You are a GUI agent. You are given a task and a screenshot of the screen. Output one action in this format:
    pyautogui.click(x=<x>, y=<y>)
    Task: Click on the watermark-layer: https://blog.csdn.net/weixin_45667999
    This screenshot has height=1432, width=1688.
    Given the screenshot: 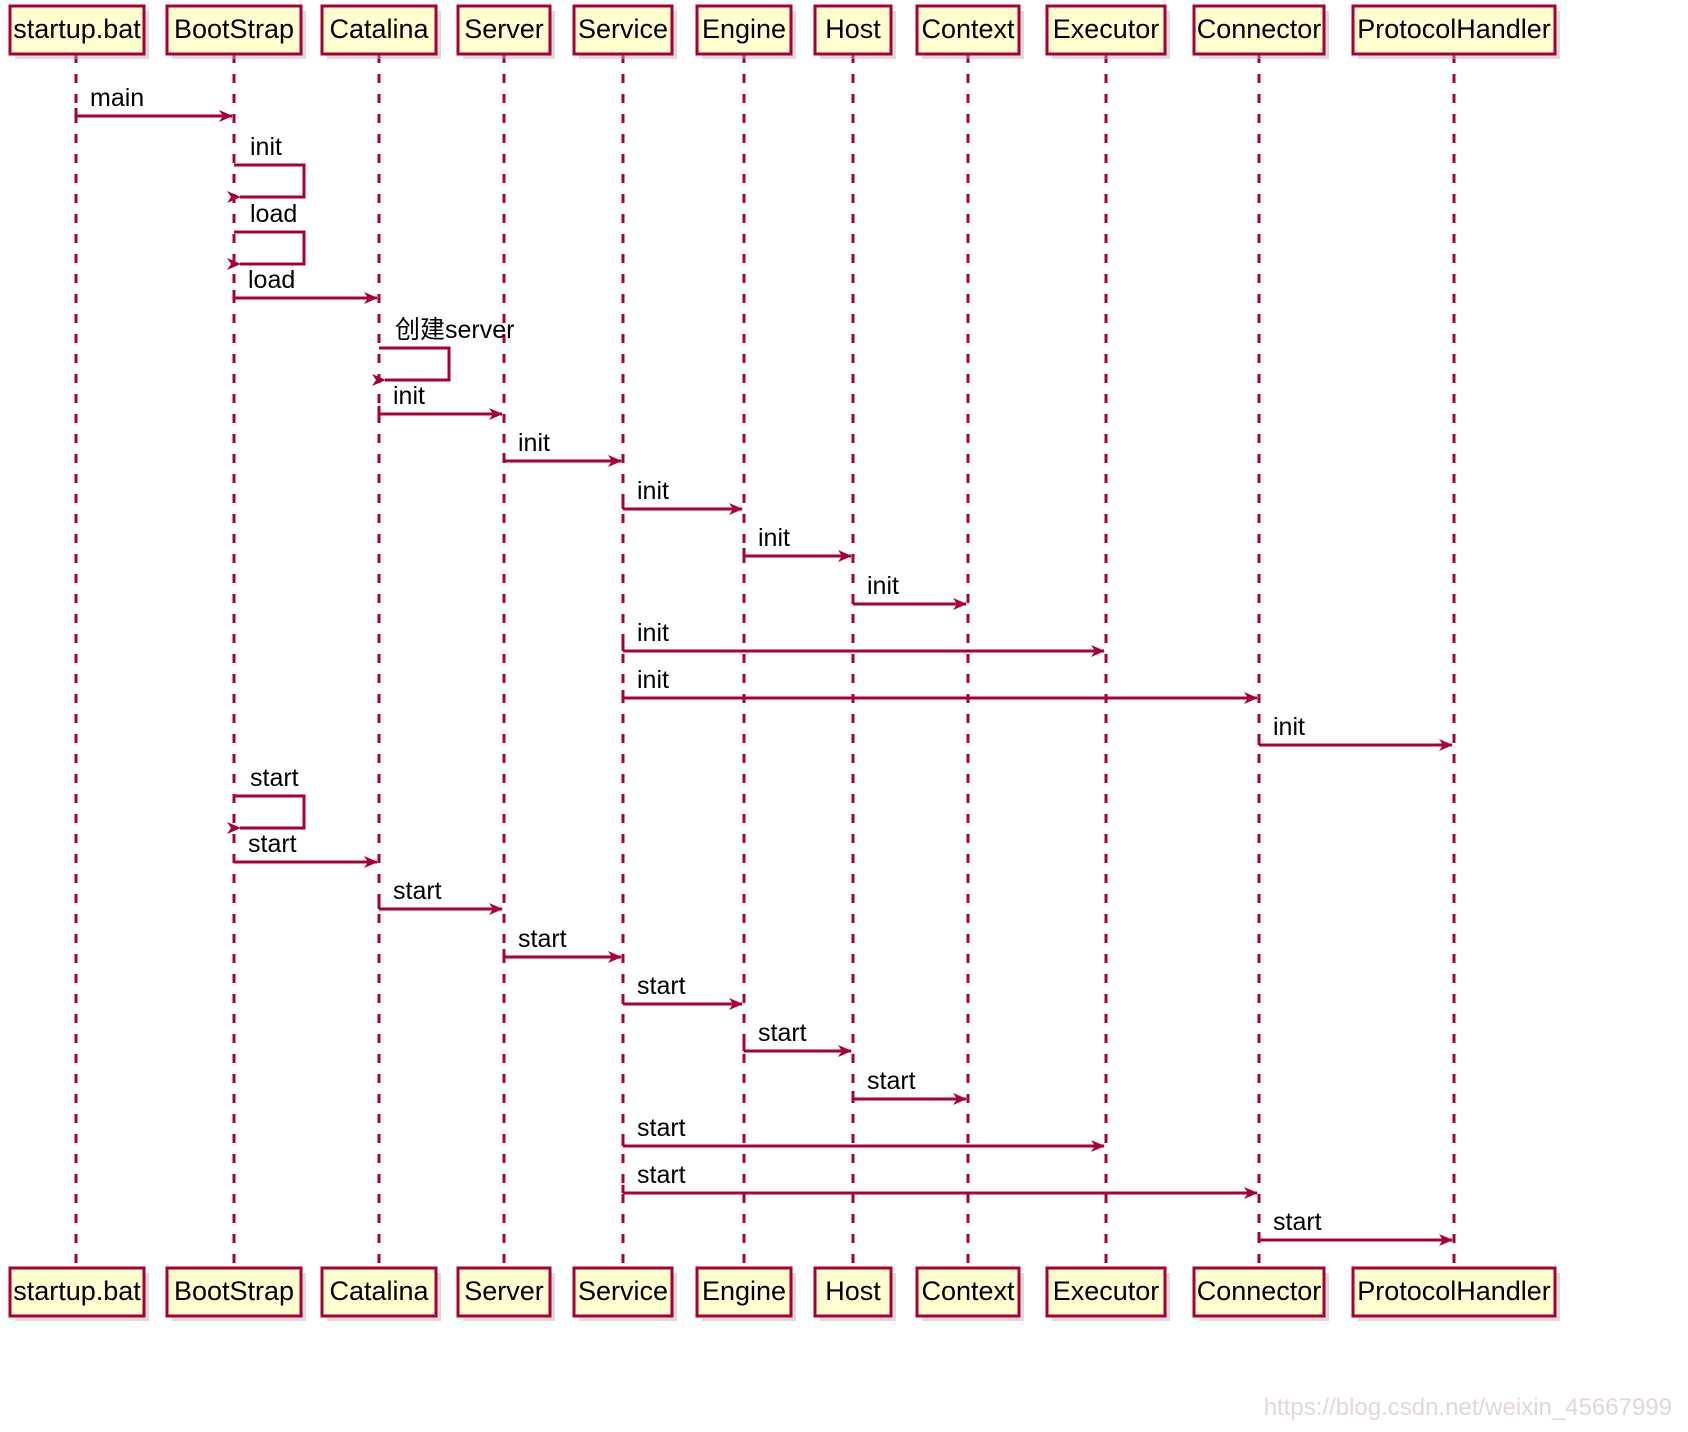 What is the action you would take?
    pyautogui.click(x=1468, y=1407)
    